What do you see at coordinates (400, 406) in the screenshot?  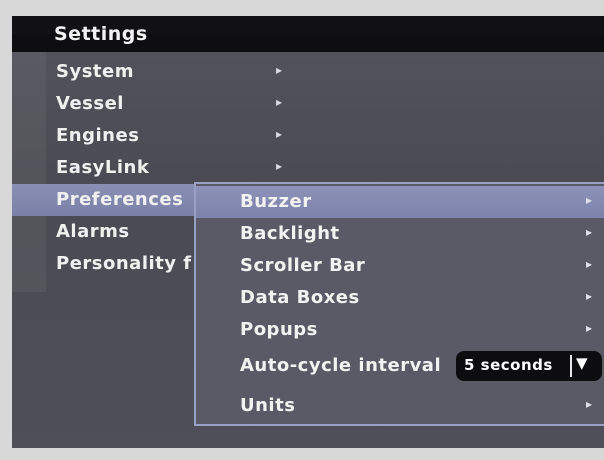 I see `submenu-item-units: Units ▸` at bounding box center [400, 406].